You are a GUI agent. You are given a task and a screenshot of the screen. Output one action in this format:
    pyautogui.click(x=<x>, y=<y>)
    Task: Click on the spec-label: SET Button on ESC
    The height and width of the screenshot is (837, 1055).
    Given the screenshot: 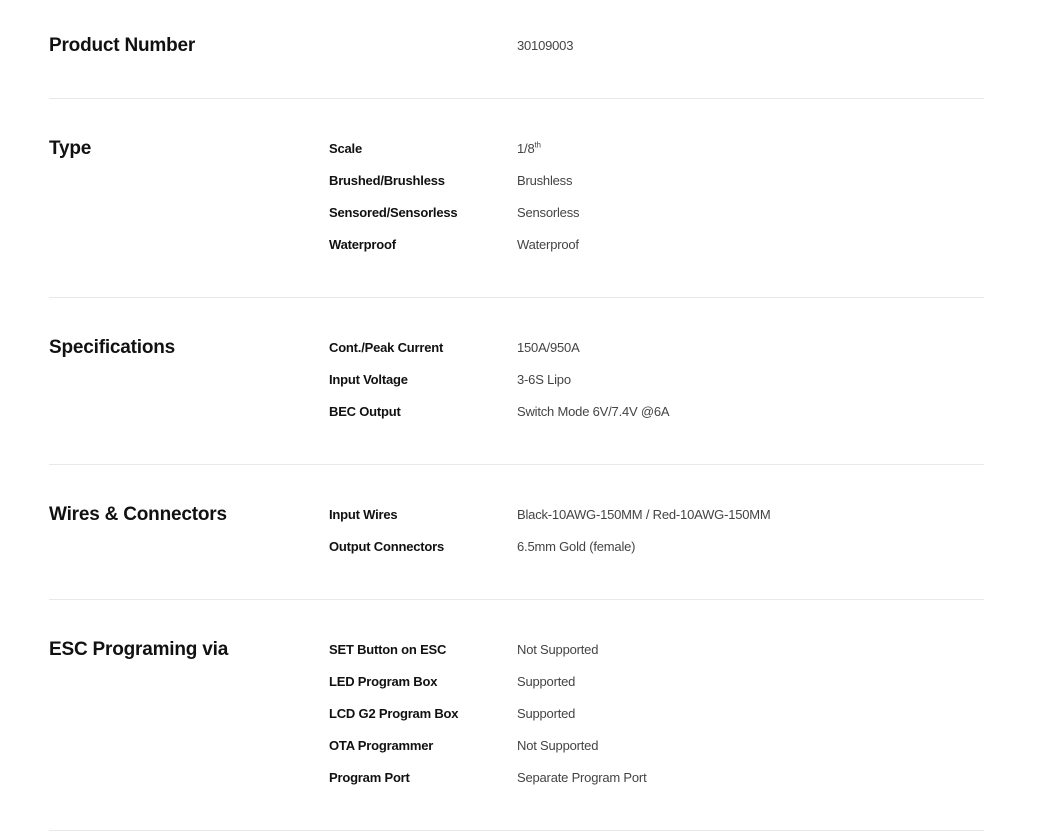 What is the action you would take?
    pyautogui.click(x=388, y=649)
    